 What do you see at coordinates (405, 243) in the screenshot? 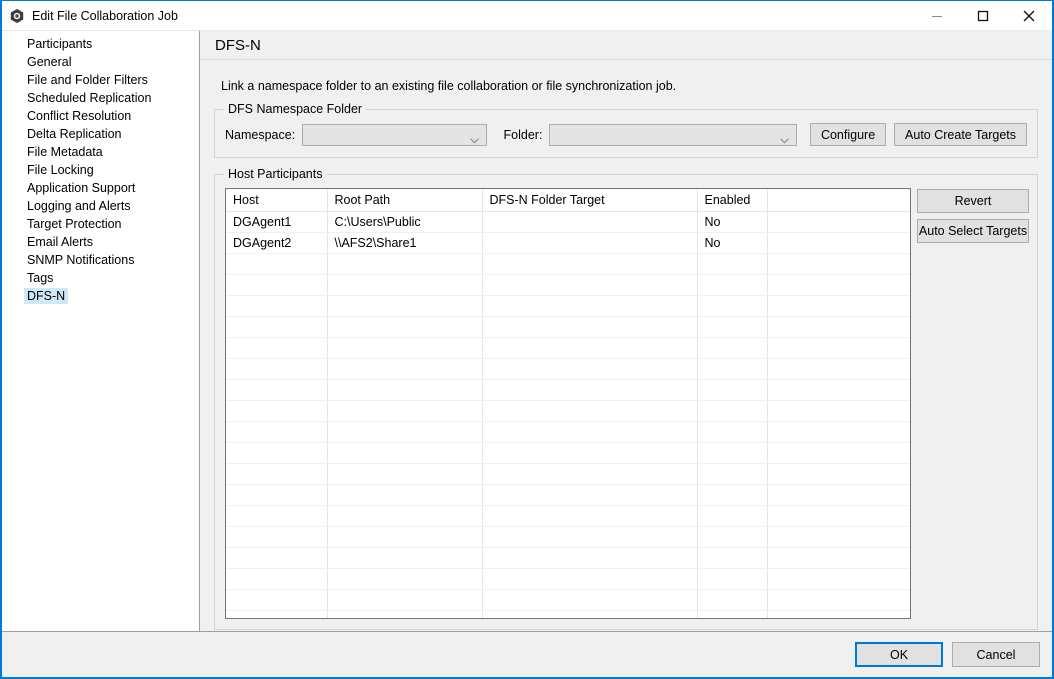
I see `cell-root-path: \\AFS2\Share1` at bounding box center [405, 243].